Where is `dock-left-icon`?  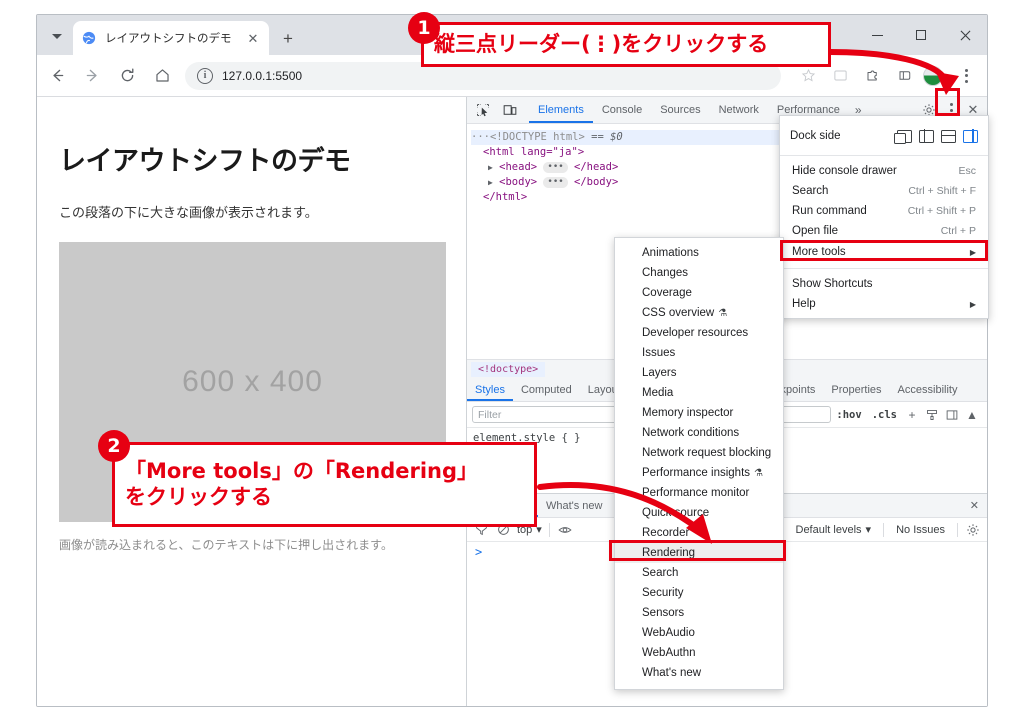 dock-left-icon is located at coordinates (926, 136).